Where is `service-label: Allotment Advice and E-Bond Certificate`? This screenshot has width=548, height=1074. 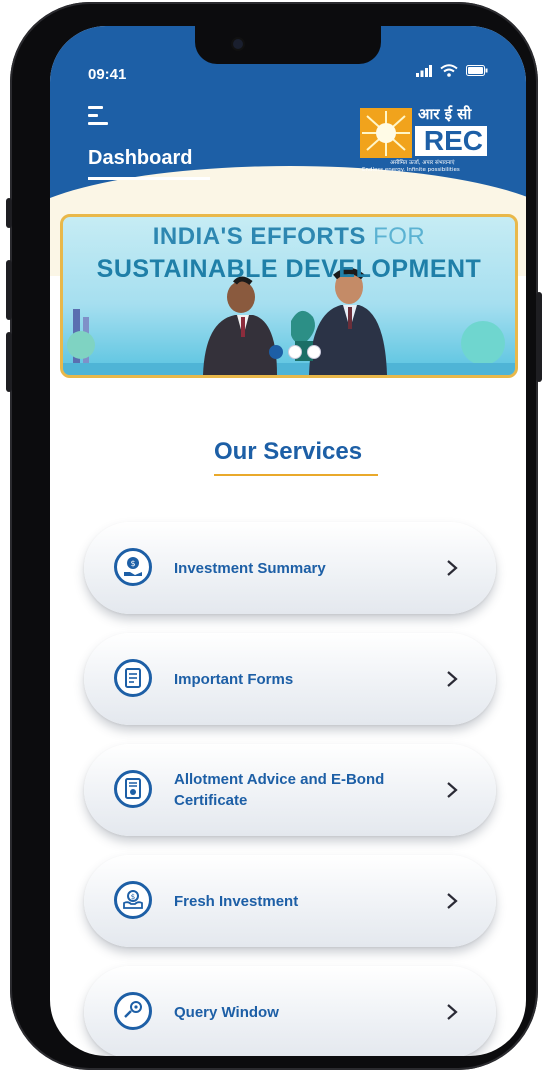
service-label: Allotment Advice and E-Bond Certificate is located at coordinates (279, 790).